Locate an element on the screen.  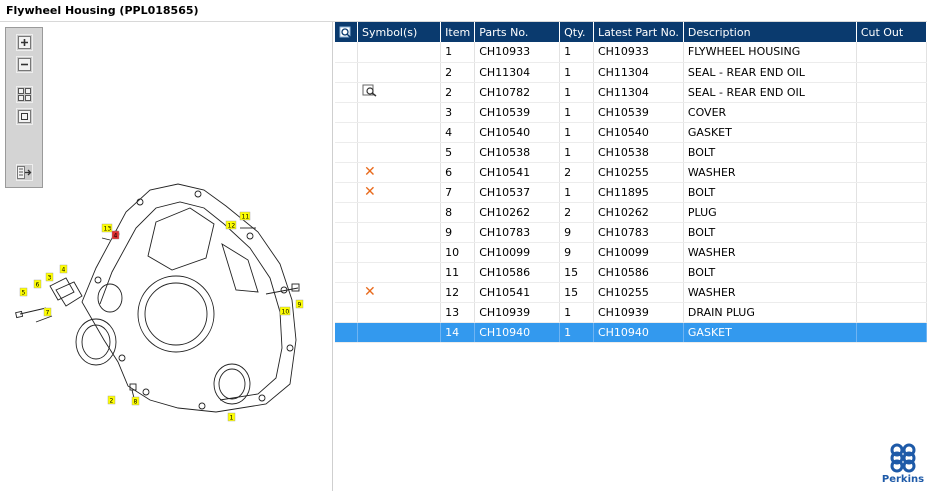
table-row: 3 CH10539 1 CH10539 COVER is located at coordinates (631, 112).